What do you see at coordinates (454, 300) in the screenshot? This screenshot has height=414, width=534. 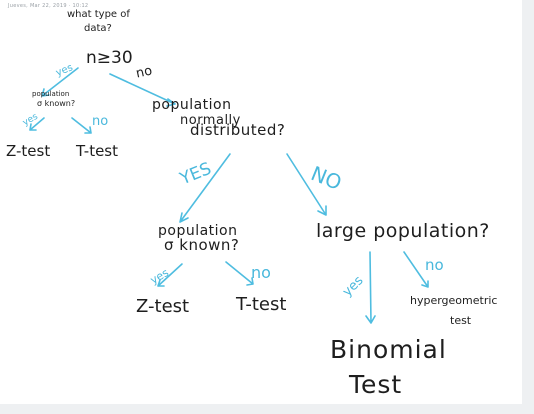 I see `hypergeometric-test-line-1: hypergeometric` at bounding box center [454, 300].